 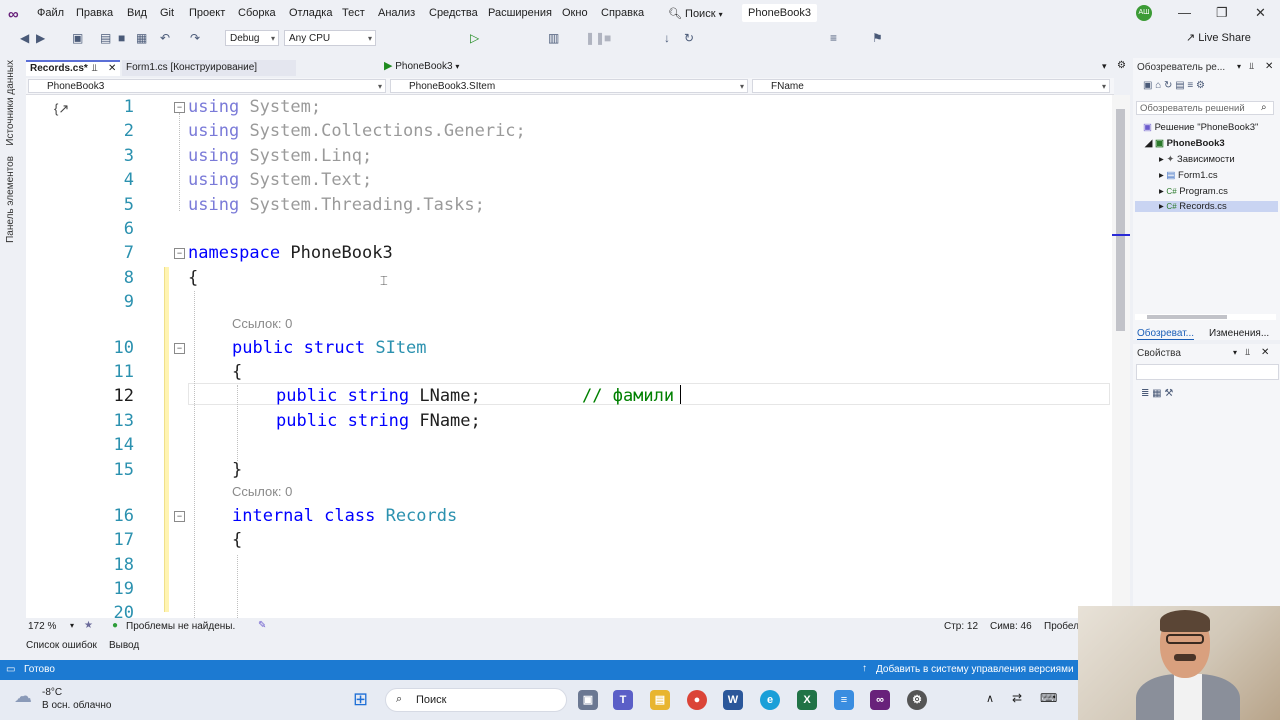 What do you see at coordinates (588, 700) in the screenshot?
I see `task-view-icon: ▣` at bounding box center [588, 700].